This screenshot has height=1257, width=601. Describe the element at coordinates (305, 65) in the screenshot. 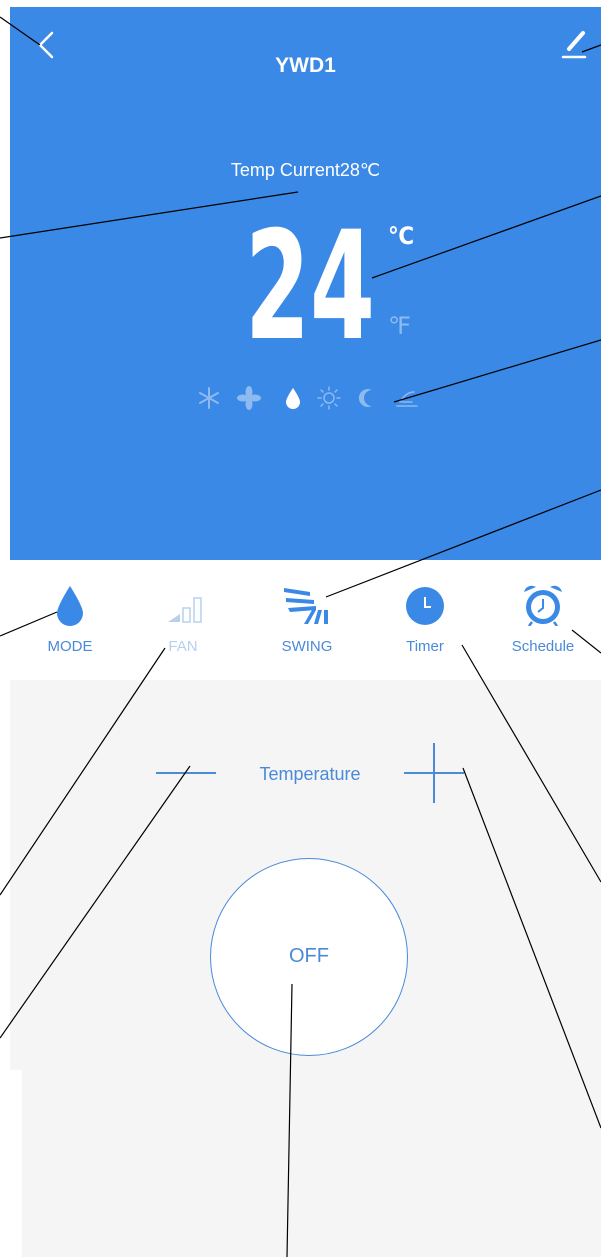

I see `page-title: YWD1` at that location.